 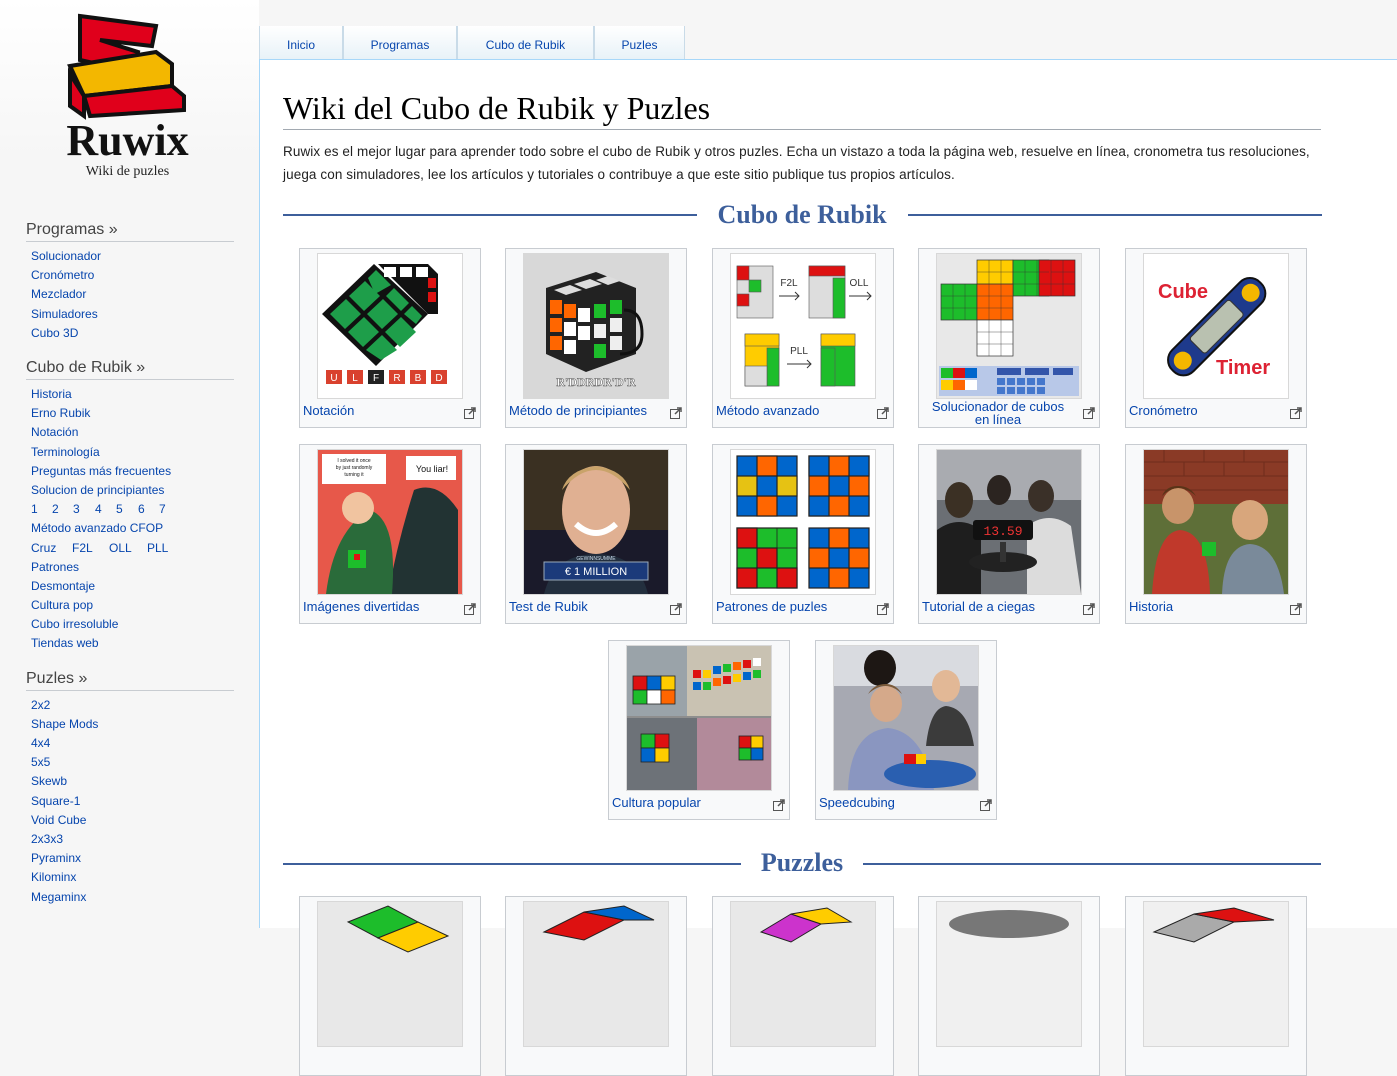 What do you see at coordinates (687, 802) in the screenshot?
I see `card-caption: Cultura popular` at bounding box center [687, 802].